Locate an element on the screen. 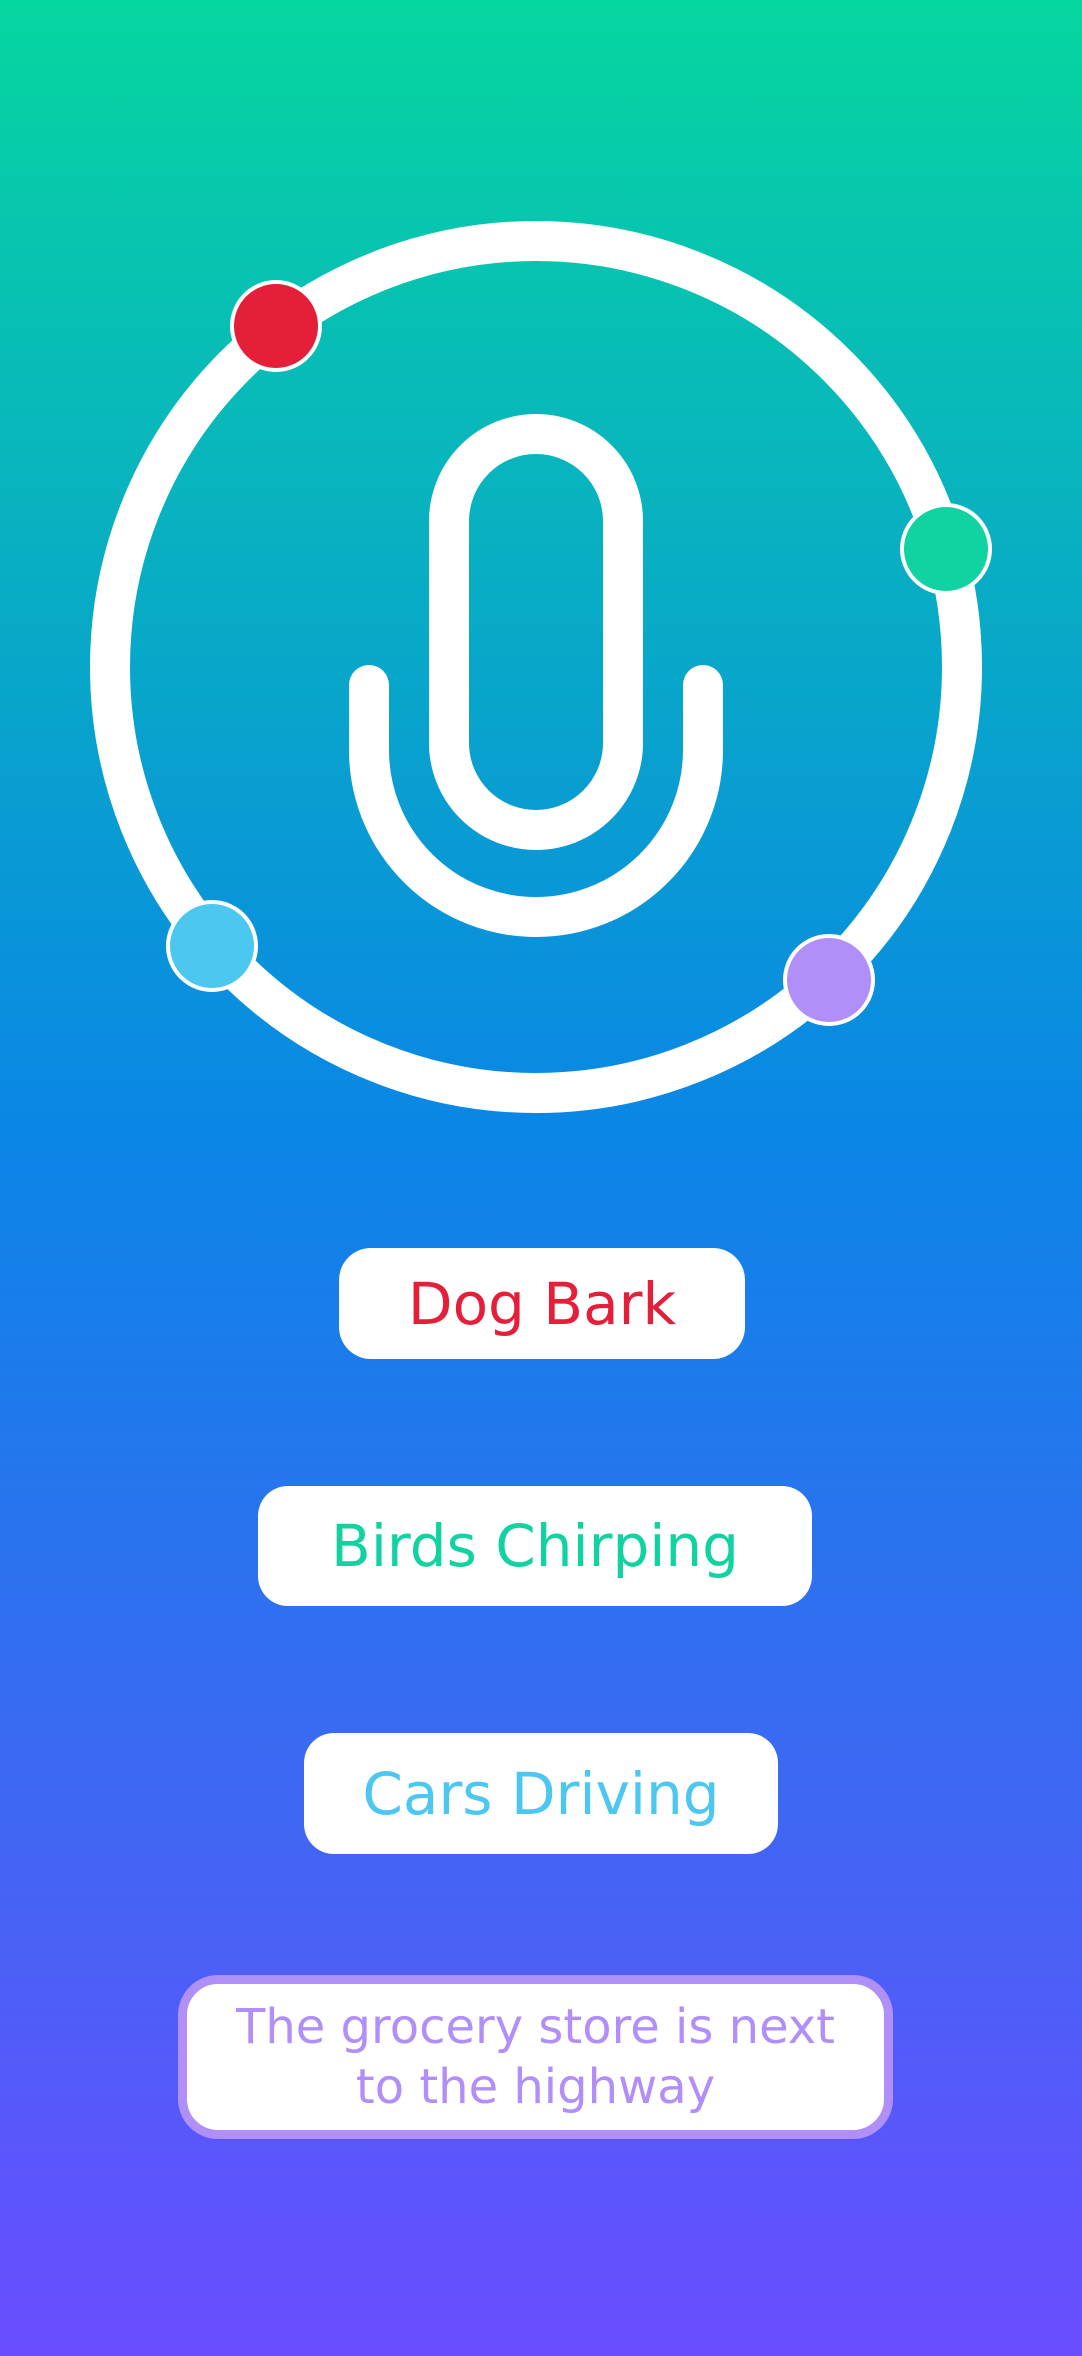 This screenshot has height=2356, width=1082. phrase-text: The grocery store is next to the highway is located at coordinates (535, 2057).